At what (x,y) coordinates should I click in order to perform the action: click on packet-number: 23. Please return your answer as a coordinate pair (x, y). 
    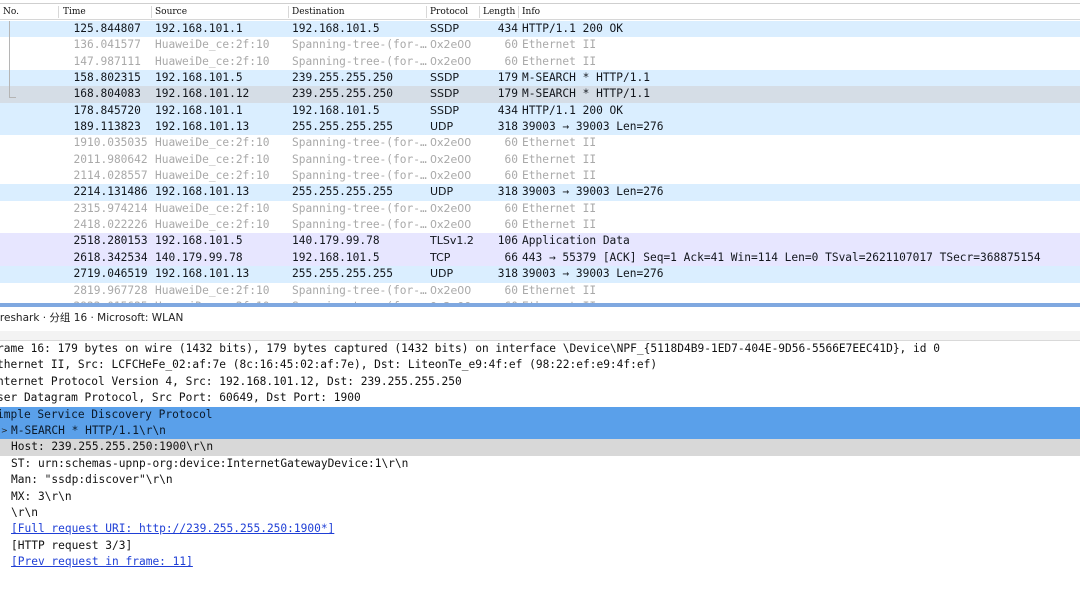
    Looking at the image, I should click on (80, 208).